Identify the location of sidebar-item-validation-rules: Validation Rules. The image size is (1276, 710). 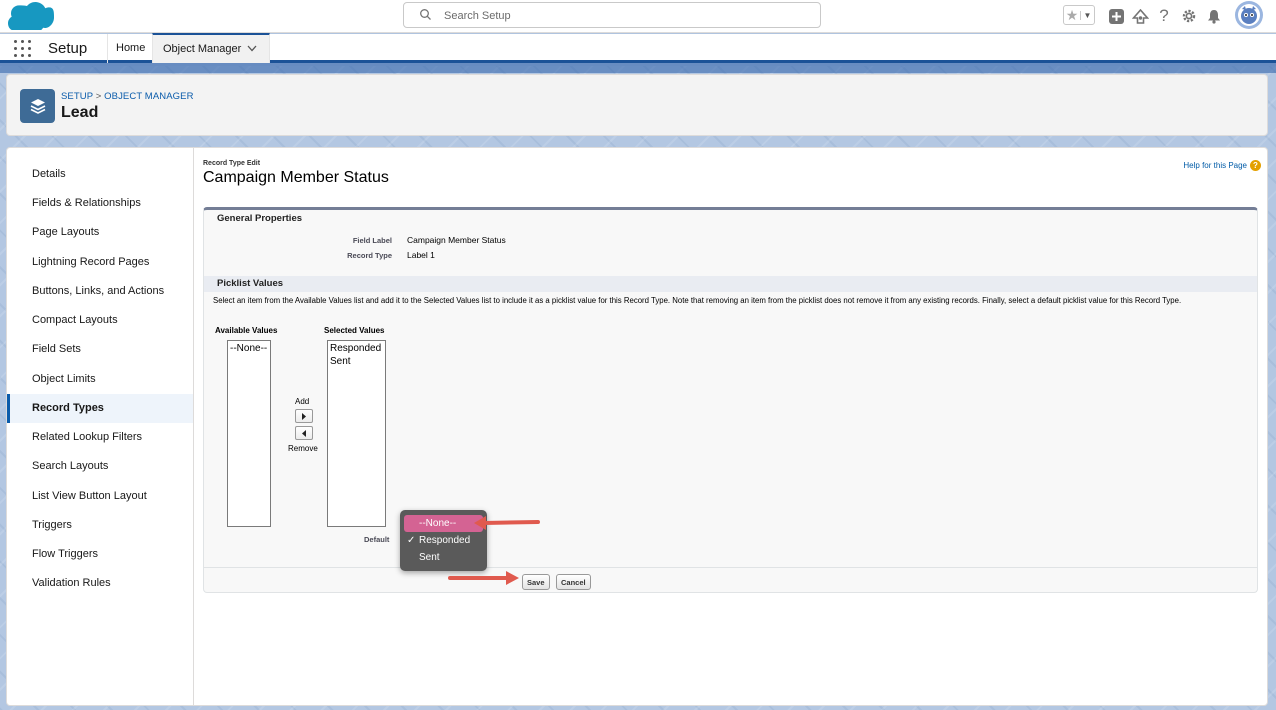
(100, 583).